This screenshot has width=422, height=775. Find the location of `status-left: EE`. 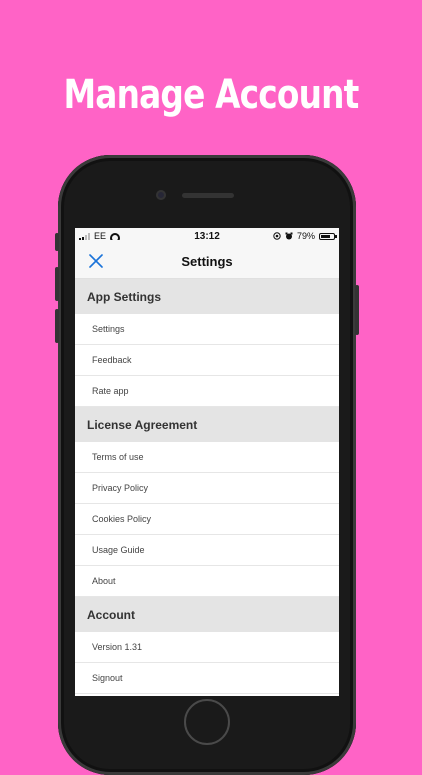

status-left: EE is located at coordinates (100, 236).